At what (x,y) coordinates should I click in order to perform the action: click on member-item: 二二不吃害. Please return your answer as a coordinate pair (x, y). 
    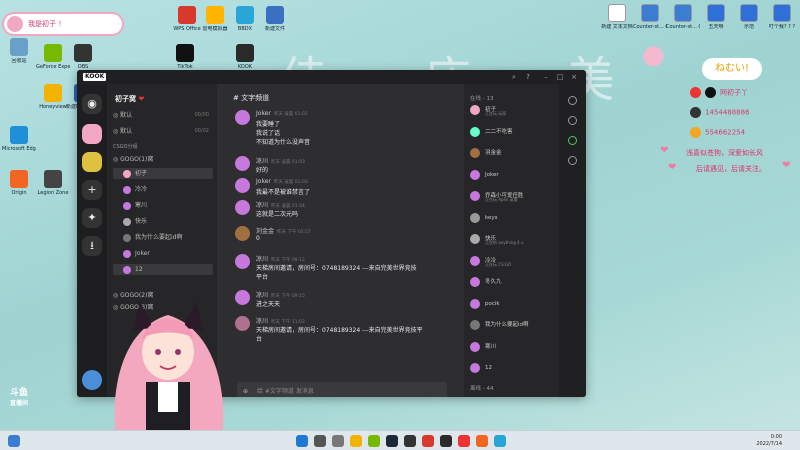
    Looking at the image, I should click on (513, 132).